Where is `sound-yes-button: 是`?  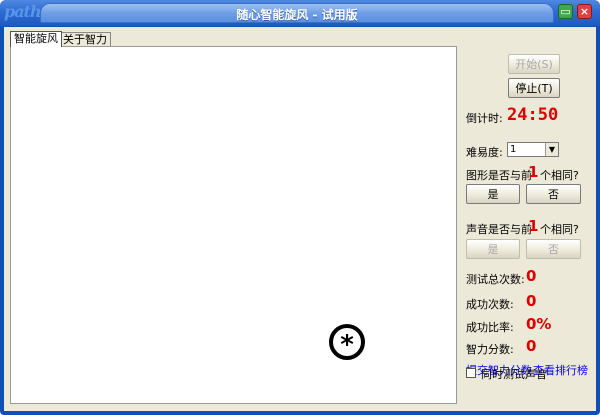 sound-yes-button: 是 is located at coordinates (493, 249).